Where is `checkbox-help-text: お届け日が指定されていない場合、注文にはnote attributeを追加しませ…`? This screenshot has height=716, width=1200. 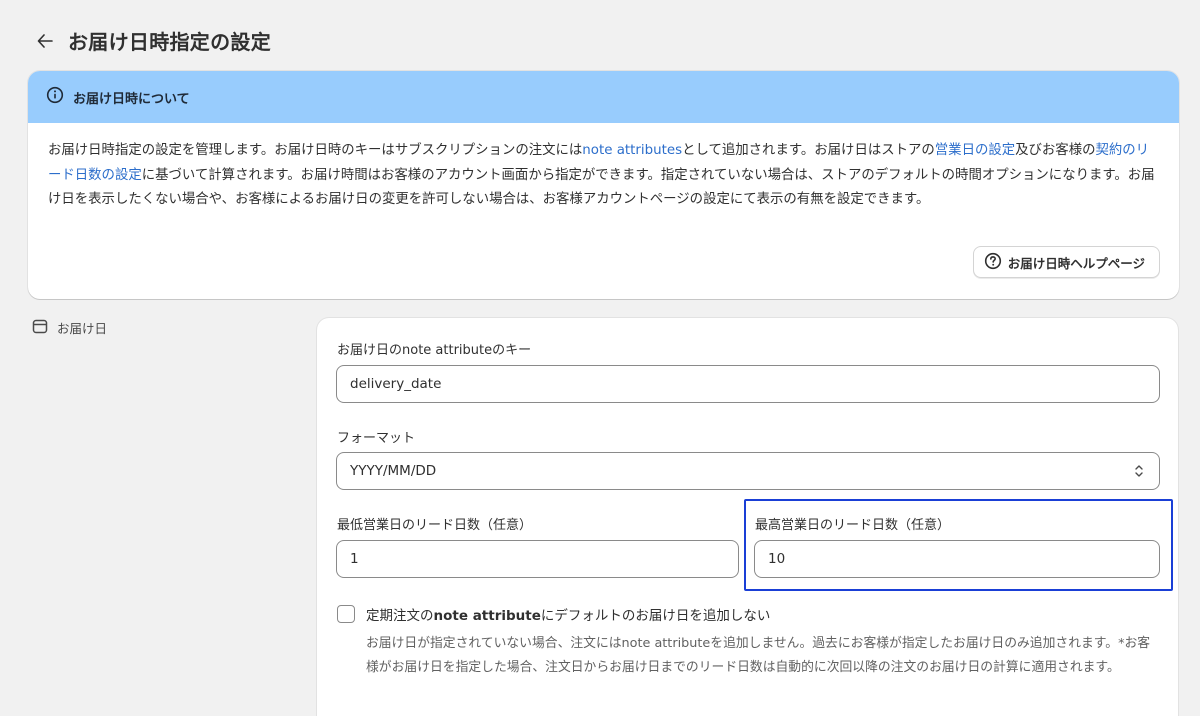
checkbox-help-text: お届け日が指定されていない場合、注文にはnote attributeを追加しませ… is located at coordinates (758, 655).